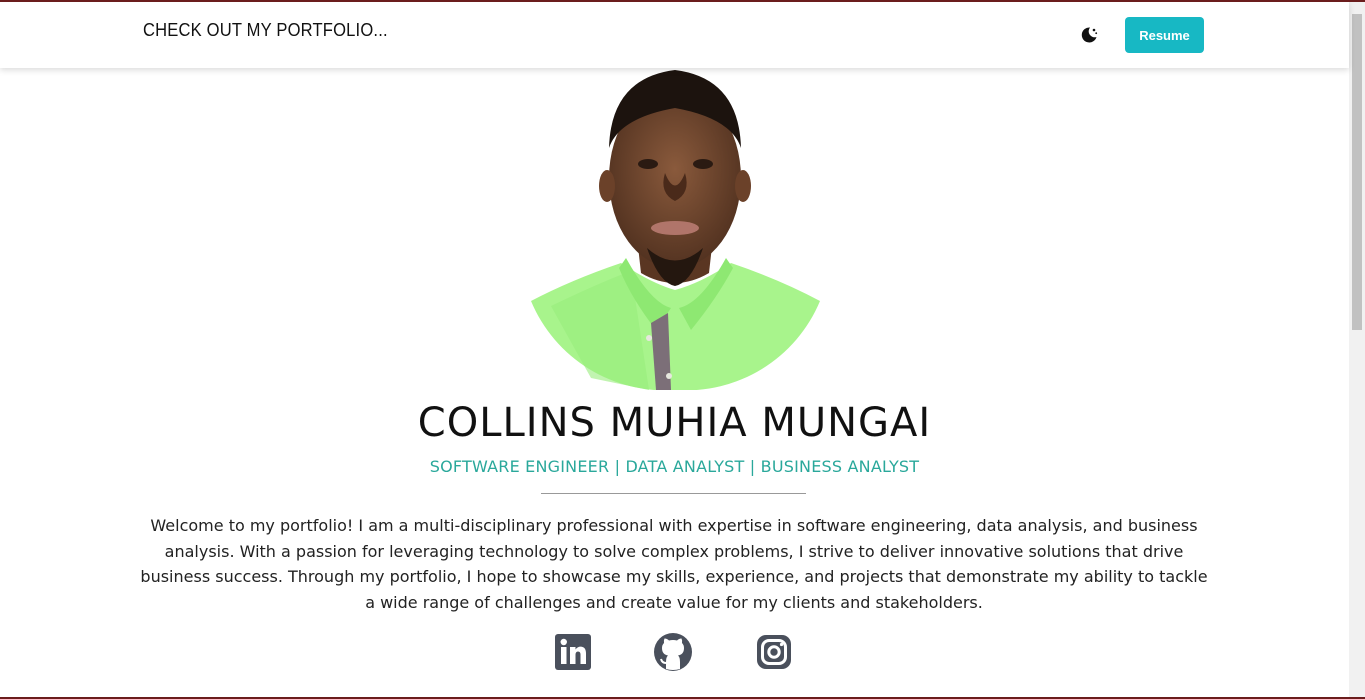  I want to click on profile-name: COLLINS MUHIA MUNGAI, so click(674, 423).